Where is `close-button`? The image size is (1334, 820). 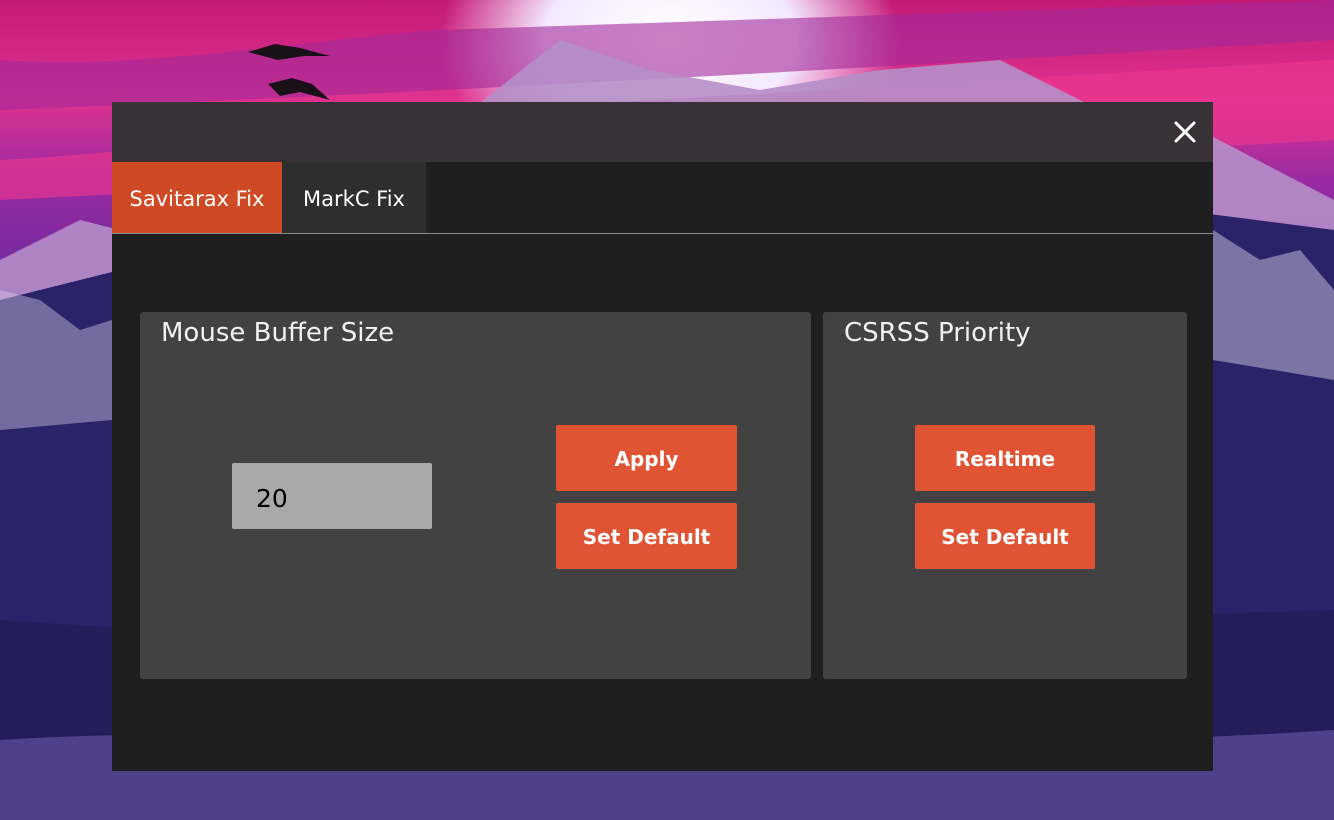
close-button is located at coordinates (1185, 132).